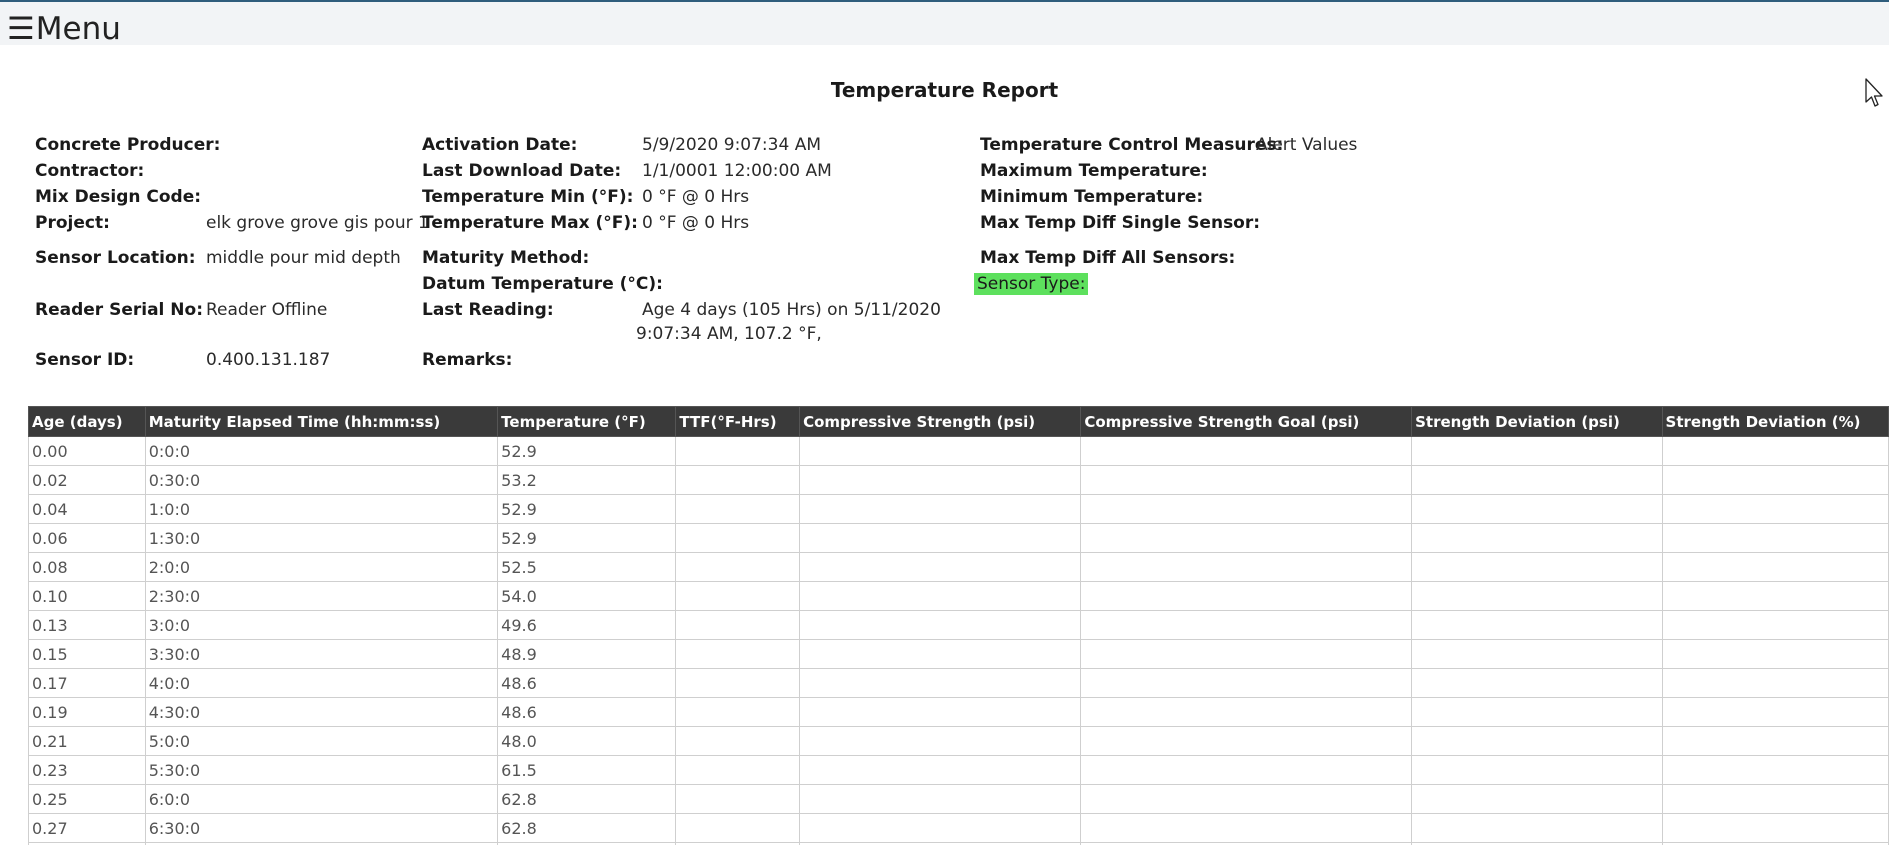  Describe the element at coordinates (87, 770) in the screenshot. I see `table-cell: 0.23` at that location.